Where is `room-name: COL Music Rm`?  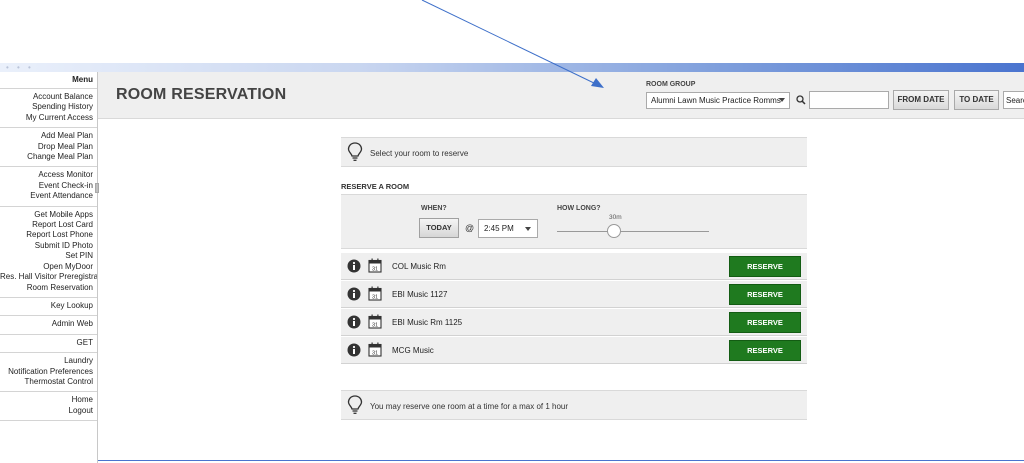
room-name: COL Music Rm is located at coordinates (419, 266).